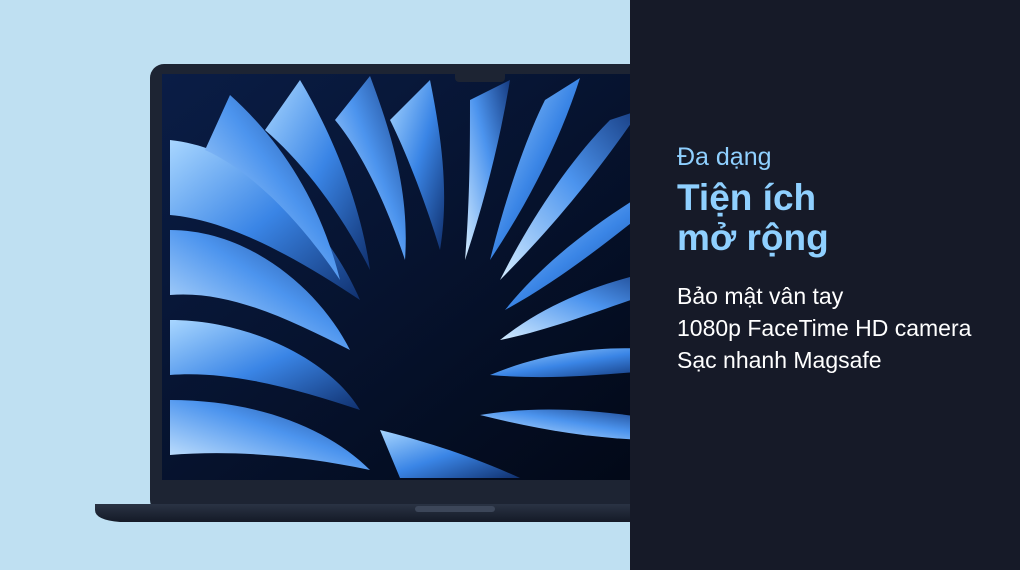 Image resolution: width=1020 pixels, height=570 pixels. Describe the element at coordinates (480, 76) in the screenshot. I see `camera-notch` at that location.